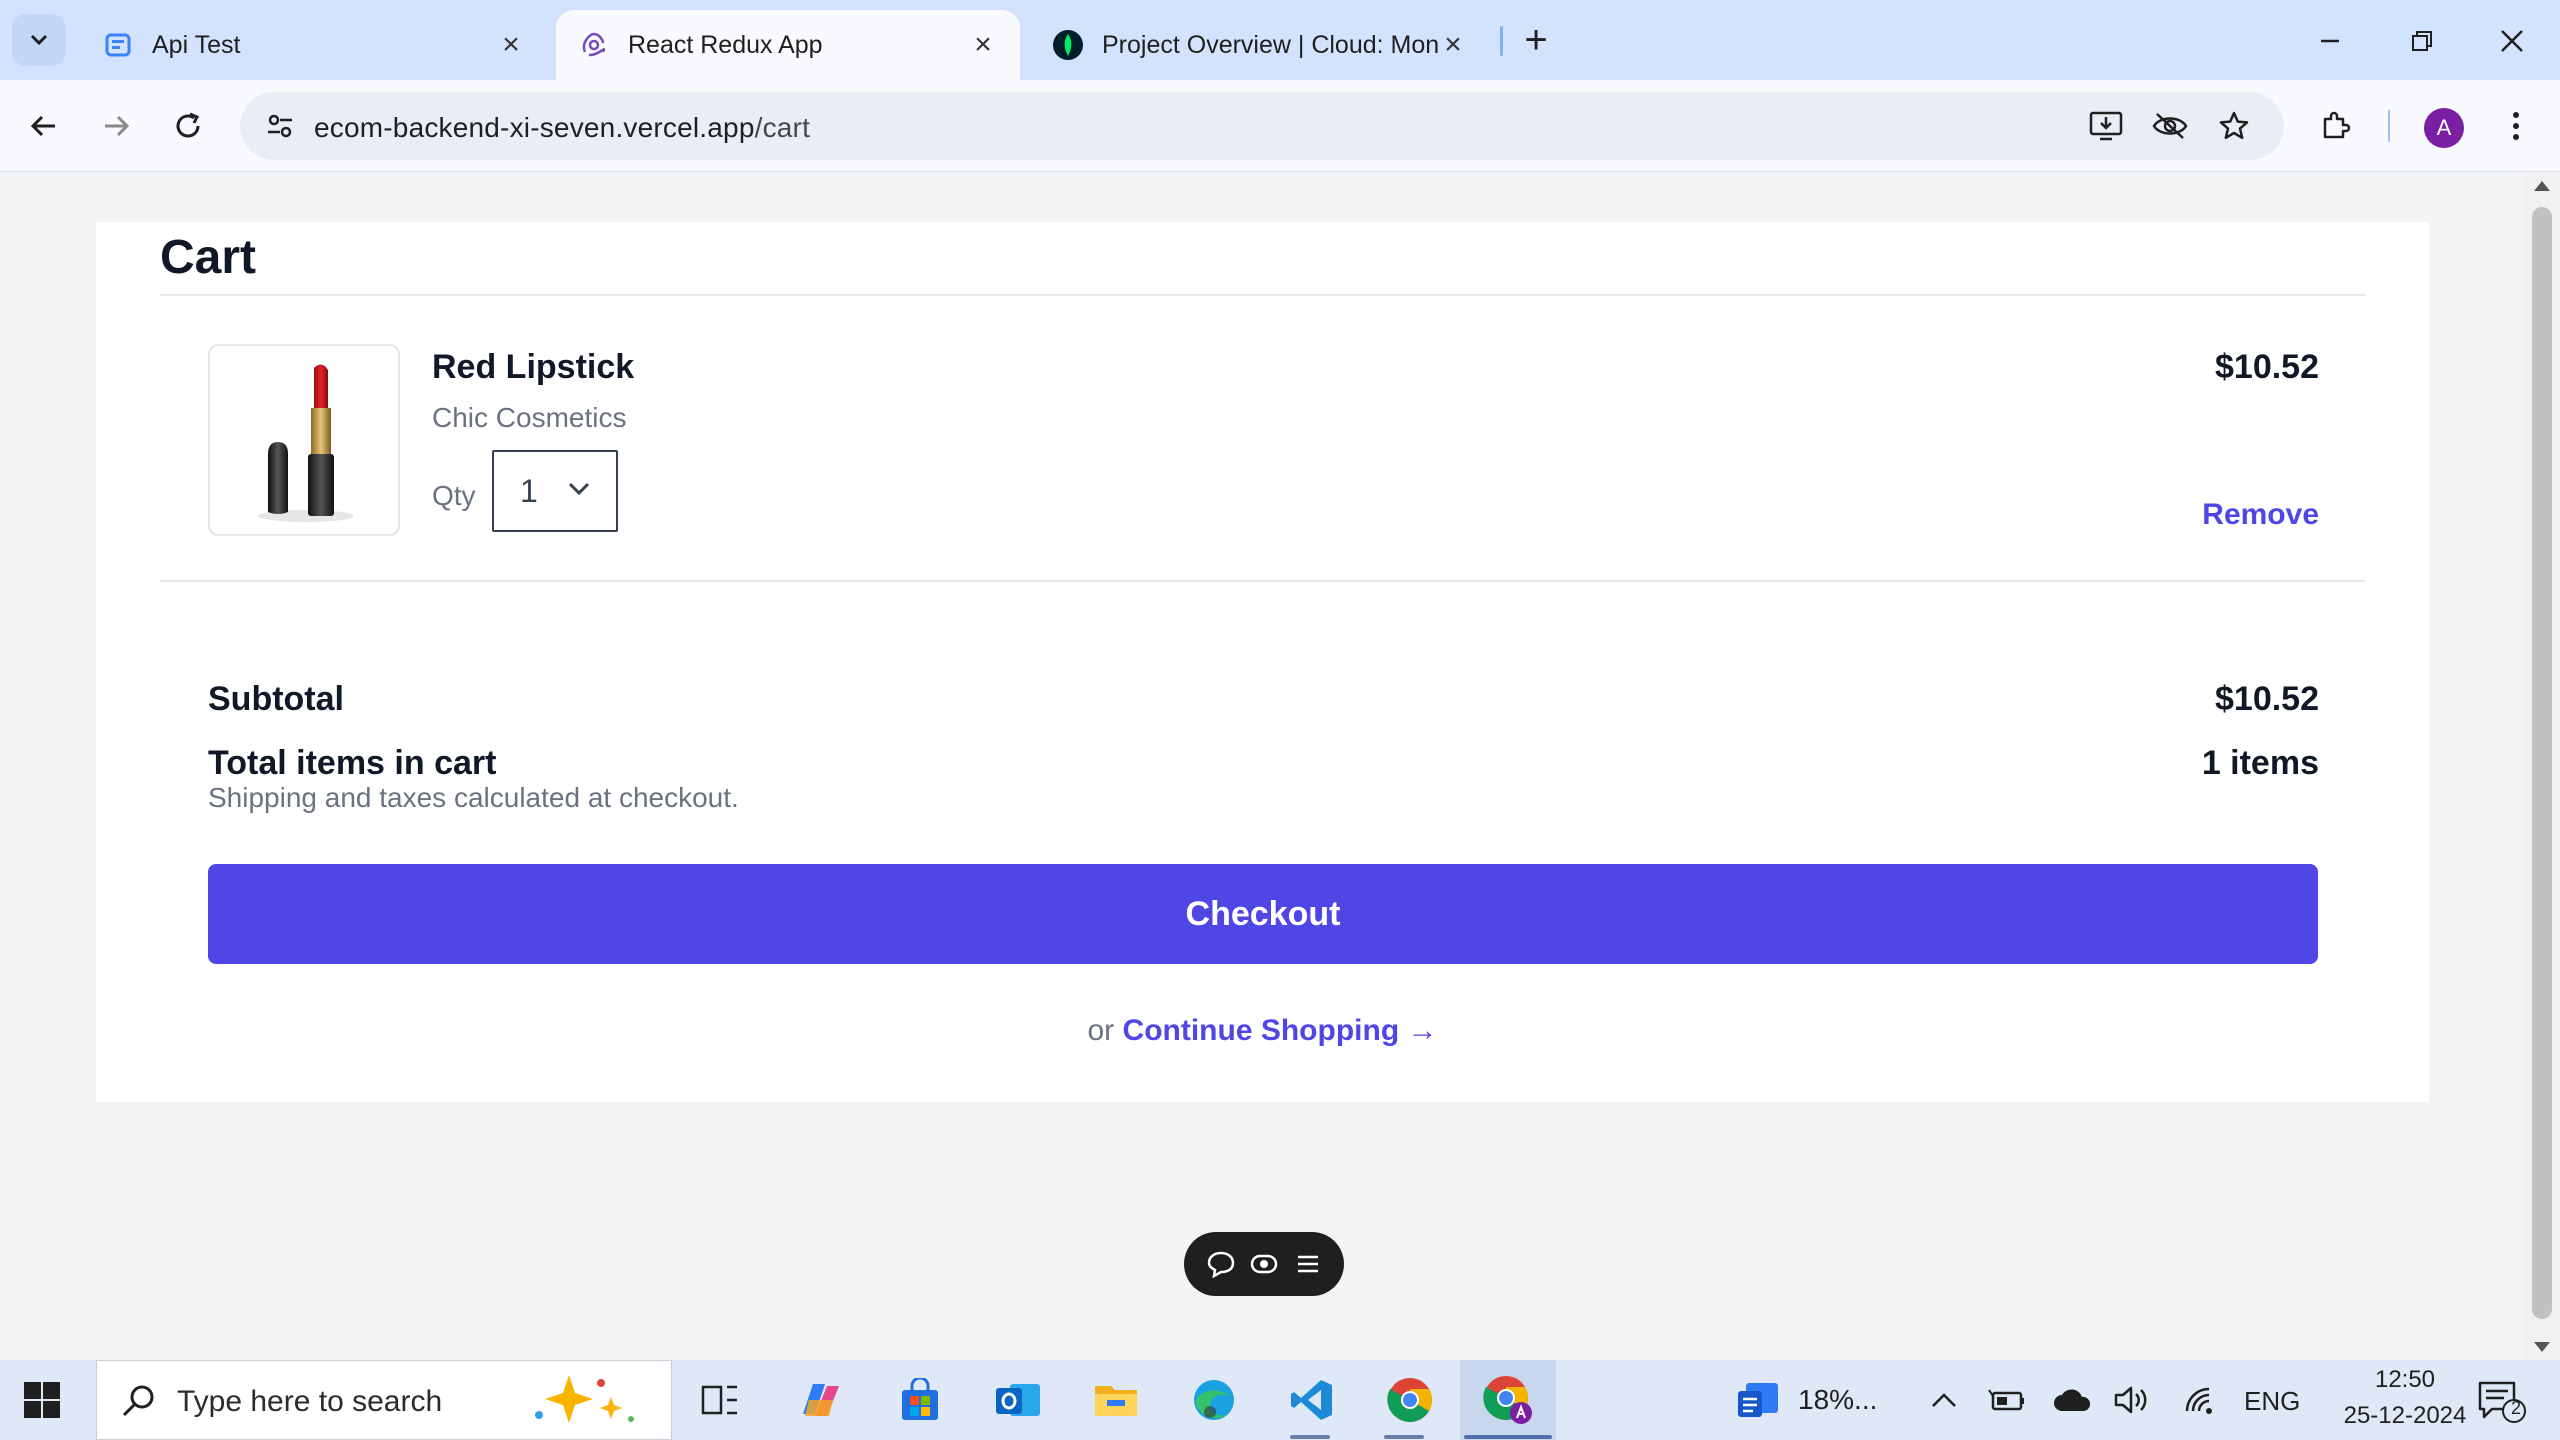  I want to click on tab-react-redux-app: React Redux App ×, so click(788, 45).